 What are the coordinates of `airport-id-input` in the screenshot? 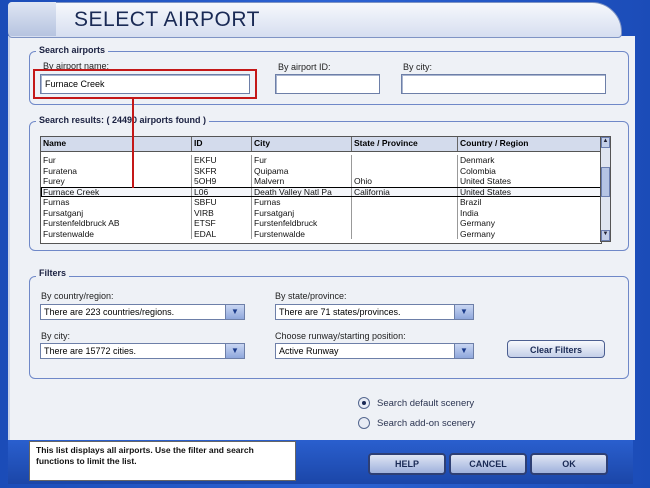 It's located at (327, 84).